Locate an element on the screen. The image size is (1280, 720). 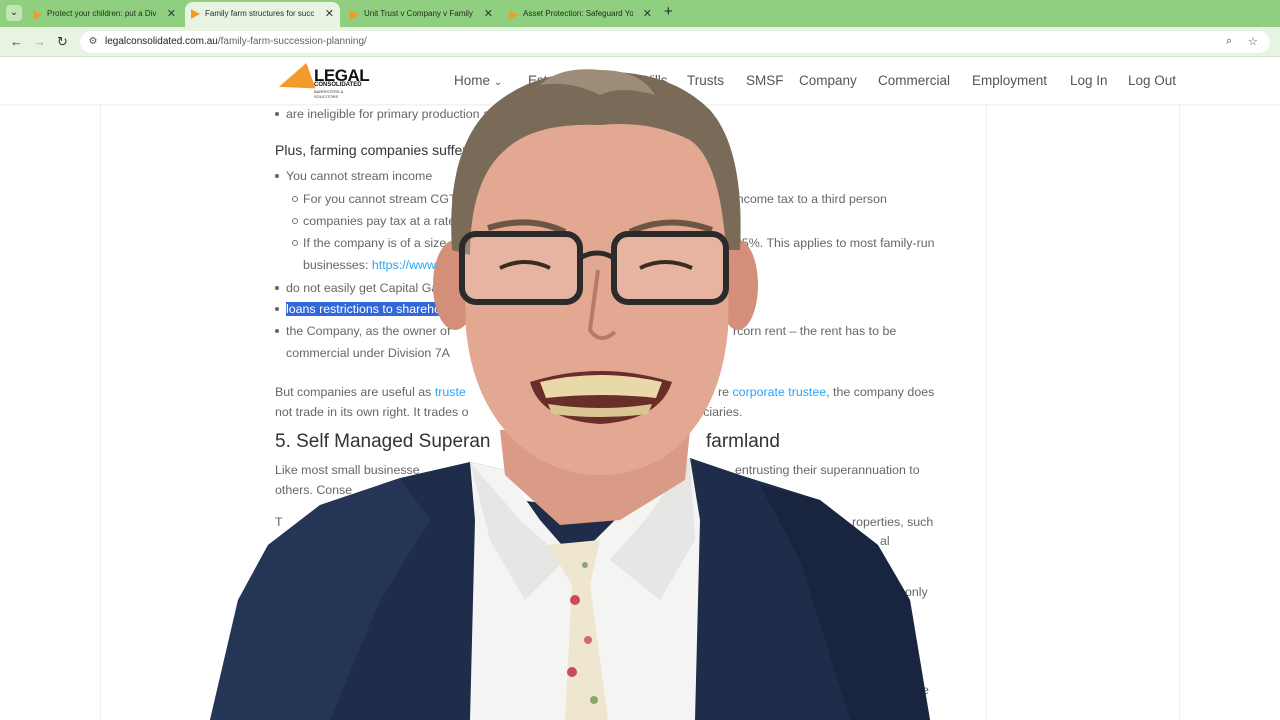
paragraph-fragment: roperties, such is located at coordinates (893, 522).